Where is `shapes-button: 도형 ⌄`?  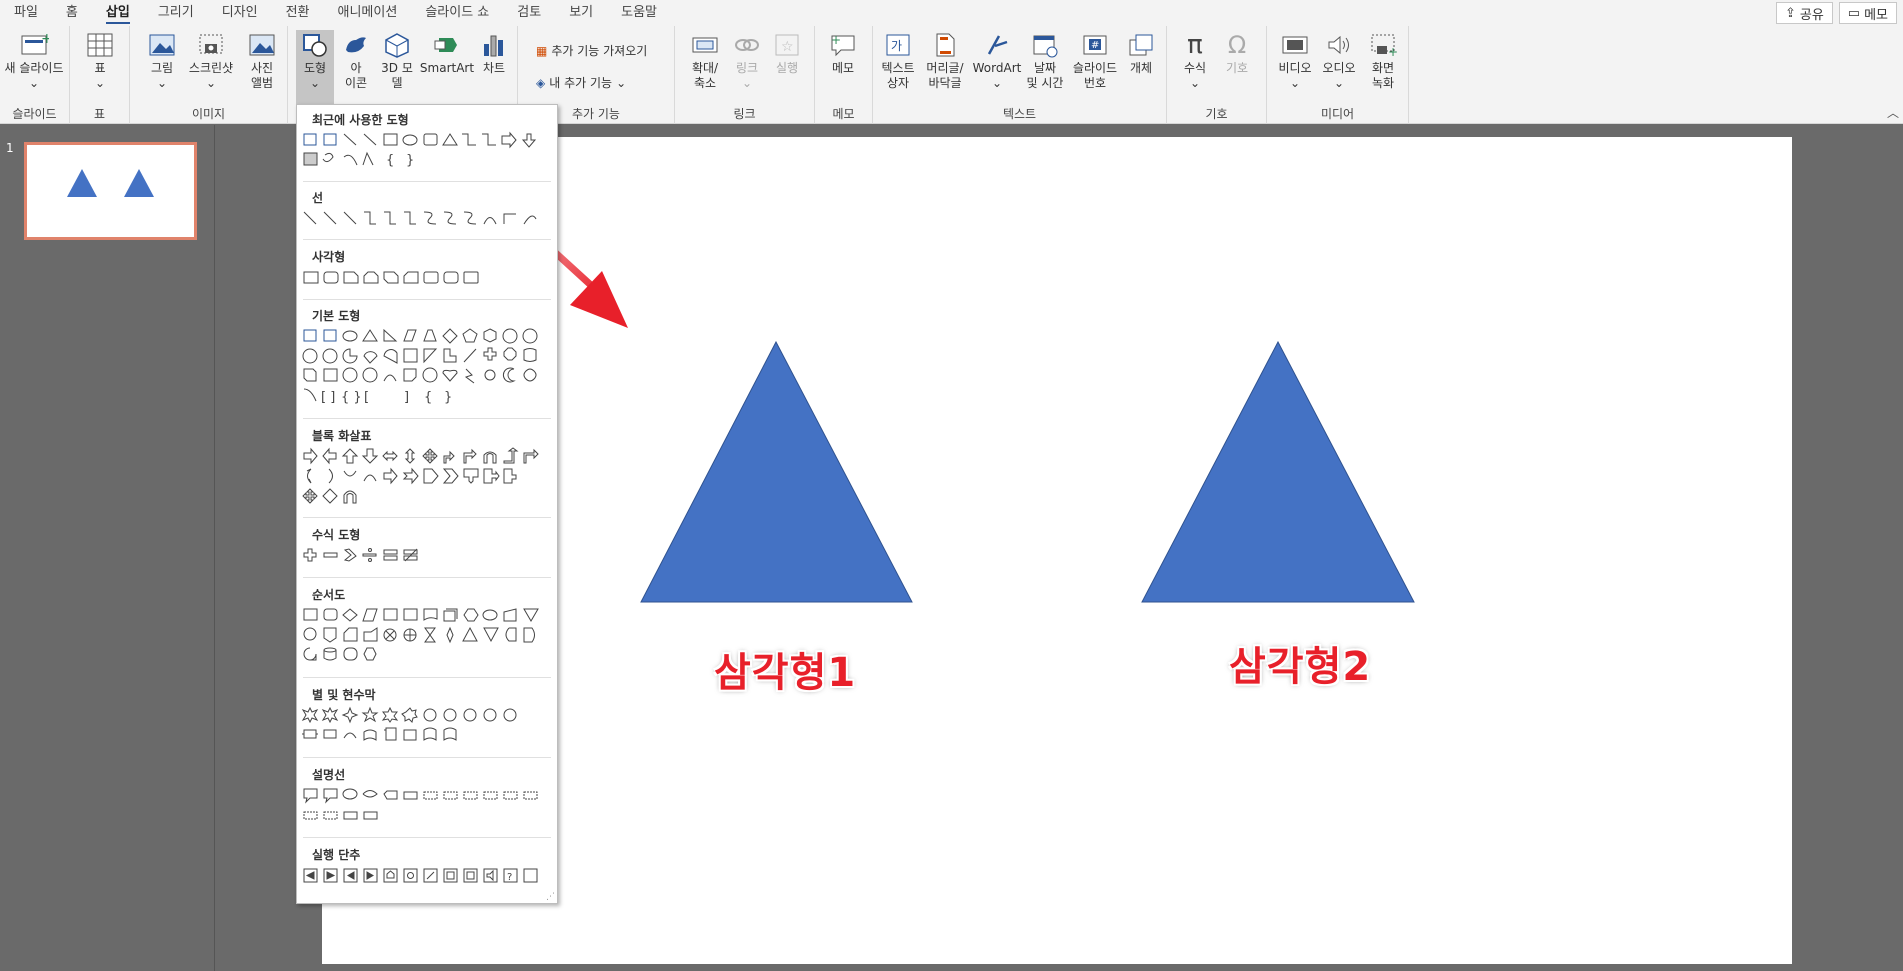 shapes-button: 도형 ⌄ is located at coordinates (315, 69).